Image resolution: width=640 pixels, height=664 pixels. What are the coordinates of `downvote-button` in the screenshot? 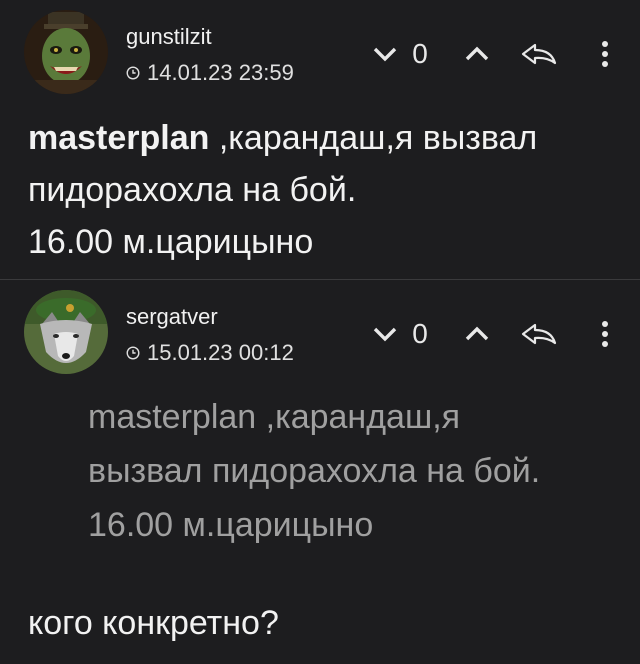 It's located at (385, 334).